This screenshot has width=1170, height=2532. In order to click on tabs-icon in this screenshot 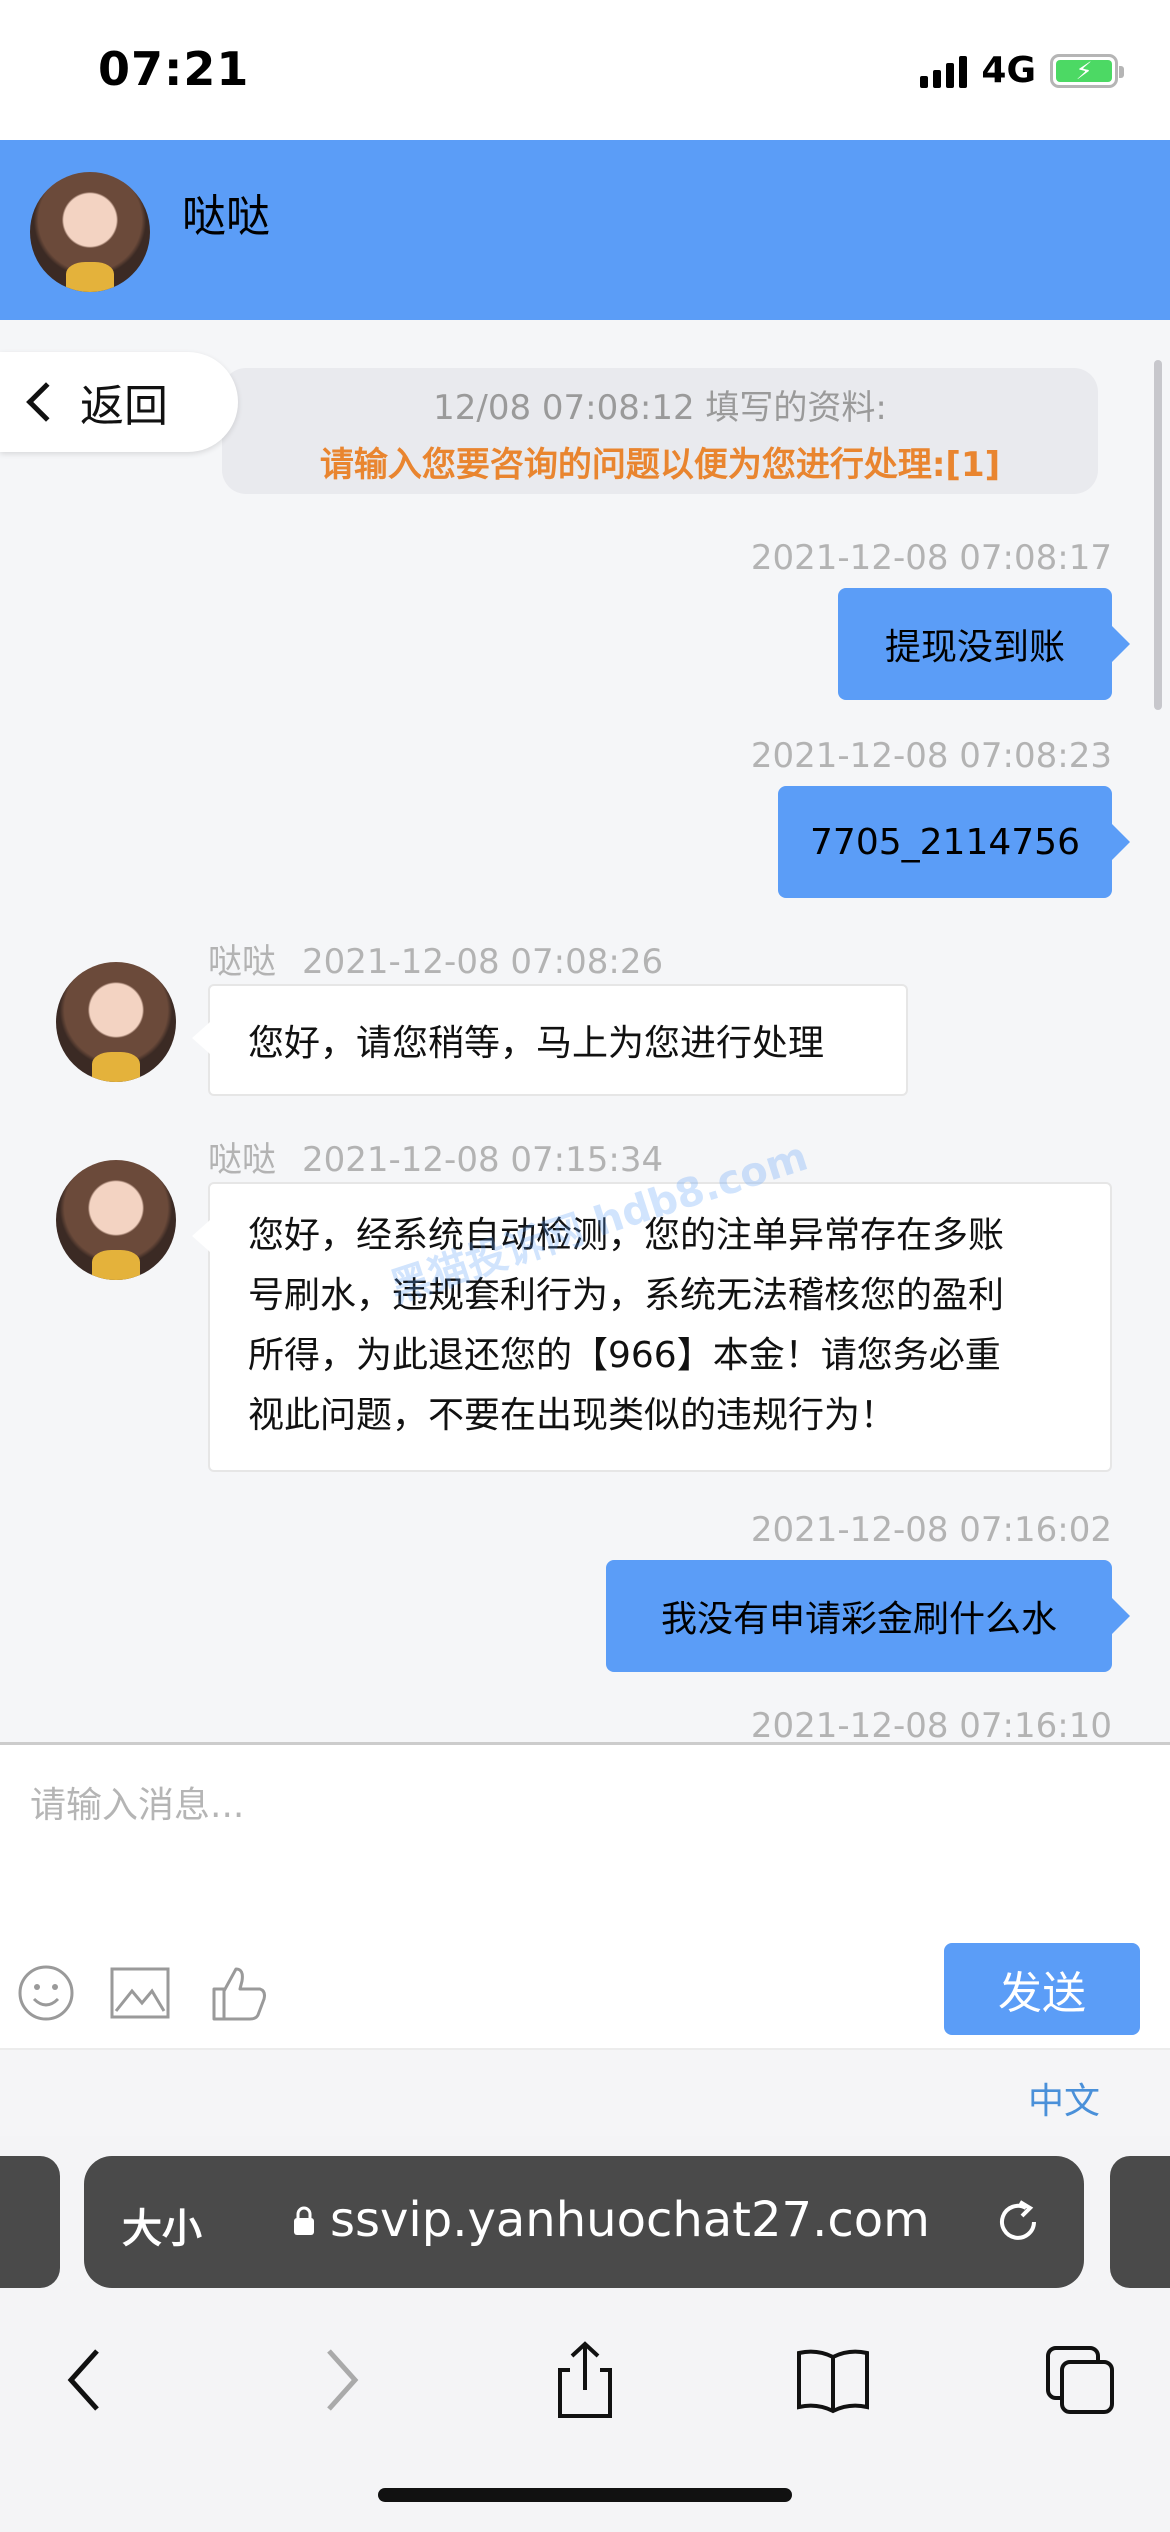, I will do `click(1080, 2380)`.